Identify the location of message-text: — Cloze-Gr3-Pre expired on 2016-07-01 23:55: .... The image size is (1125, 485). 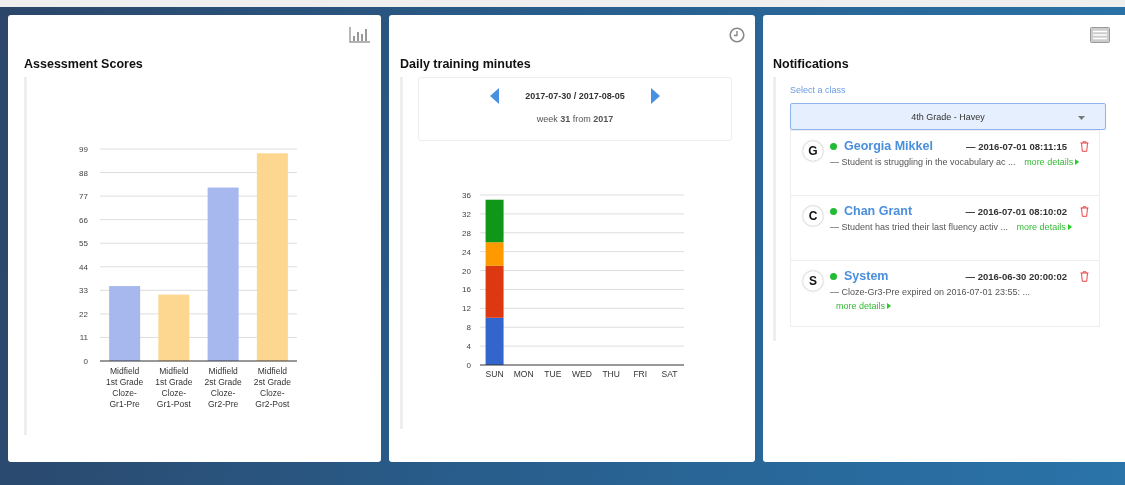
(930, 292).